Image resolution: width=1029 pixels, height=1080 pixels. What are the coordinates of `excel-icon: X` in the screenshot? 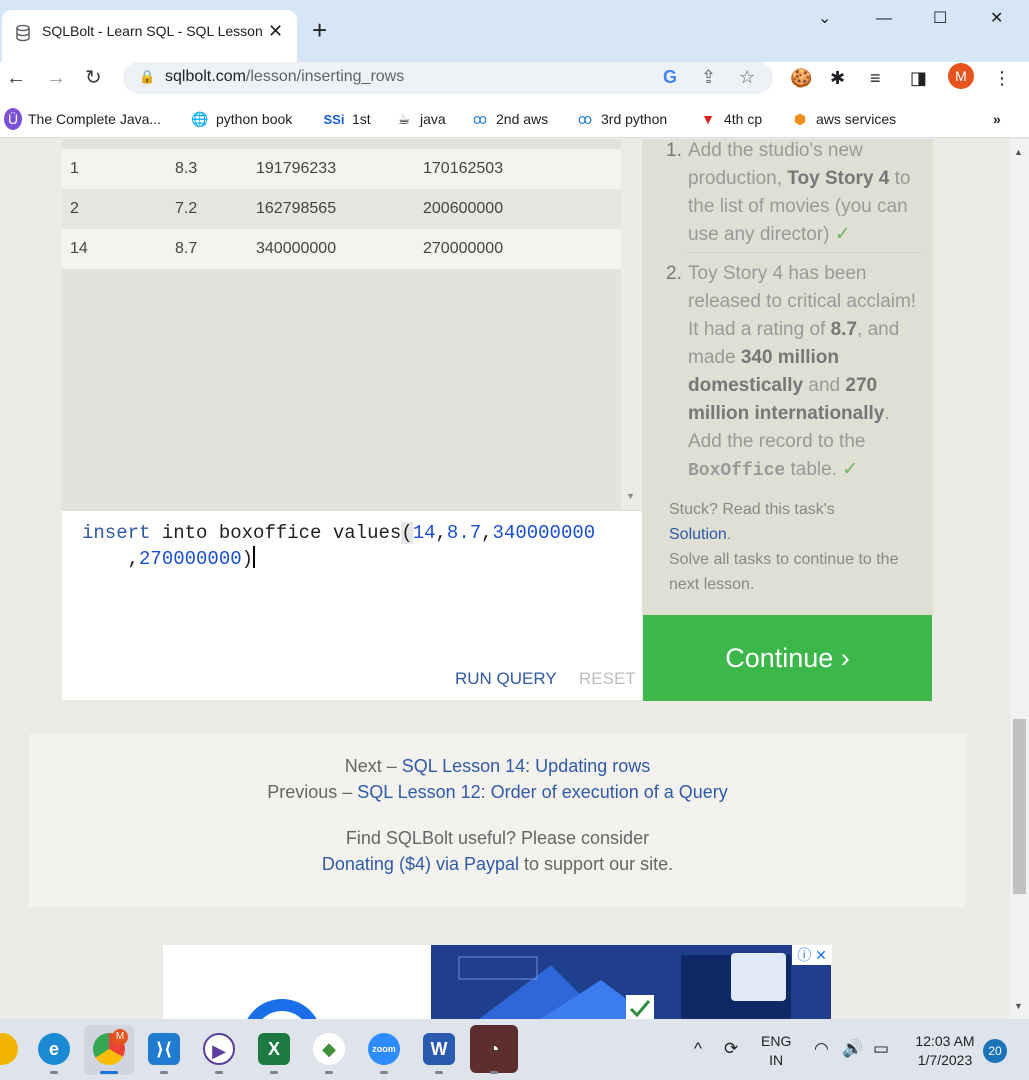 It's located at (274, 1049).